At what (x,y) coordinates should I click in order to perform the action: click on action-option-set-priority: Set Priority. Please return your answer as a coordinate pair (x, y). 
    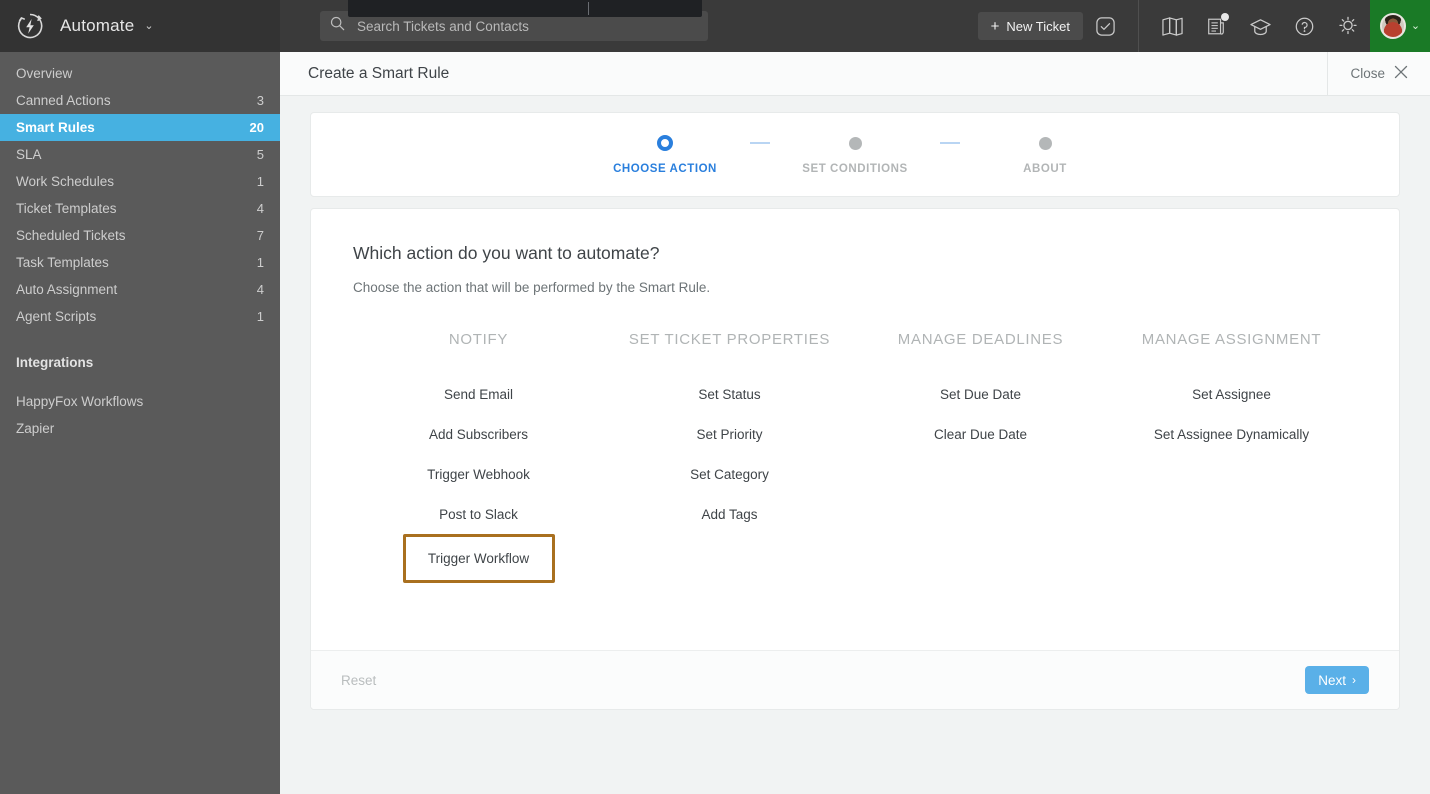
    Looking at the image, I should click on (729, 434).